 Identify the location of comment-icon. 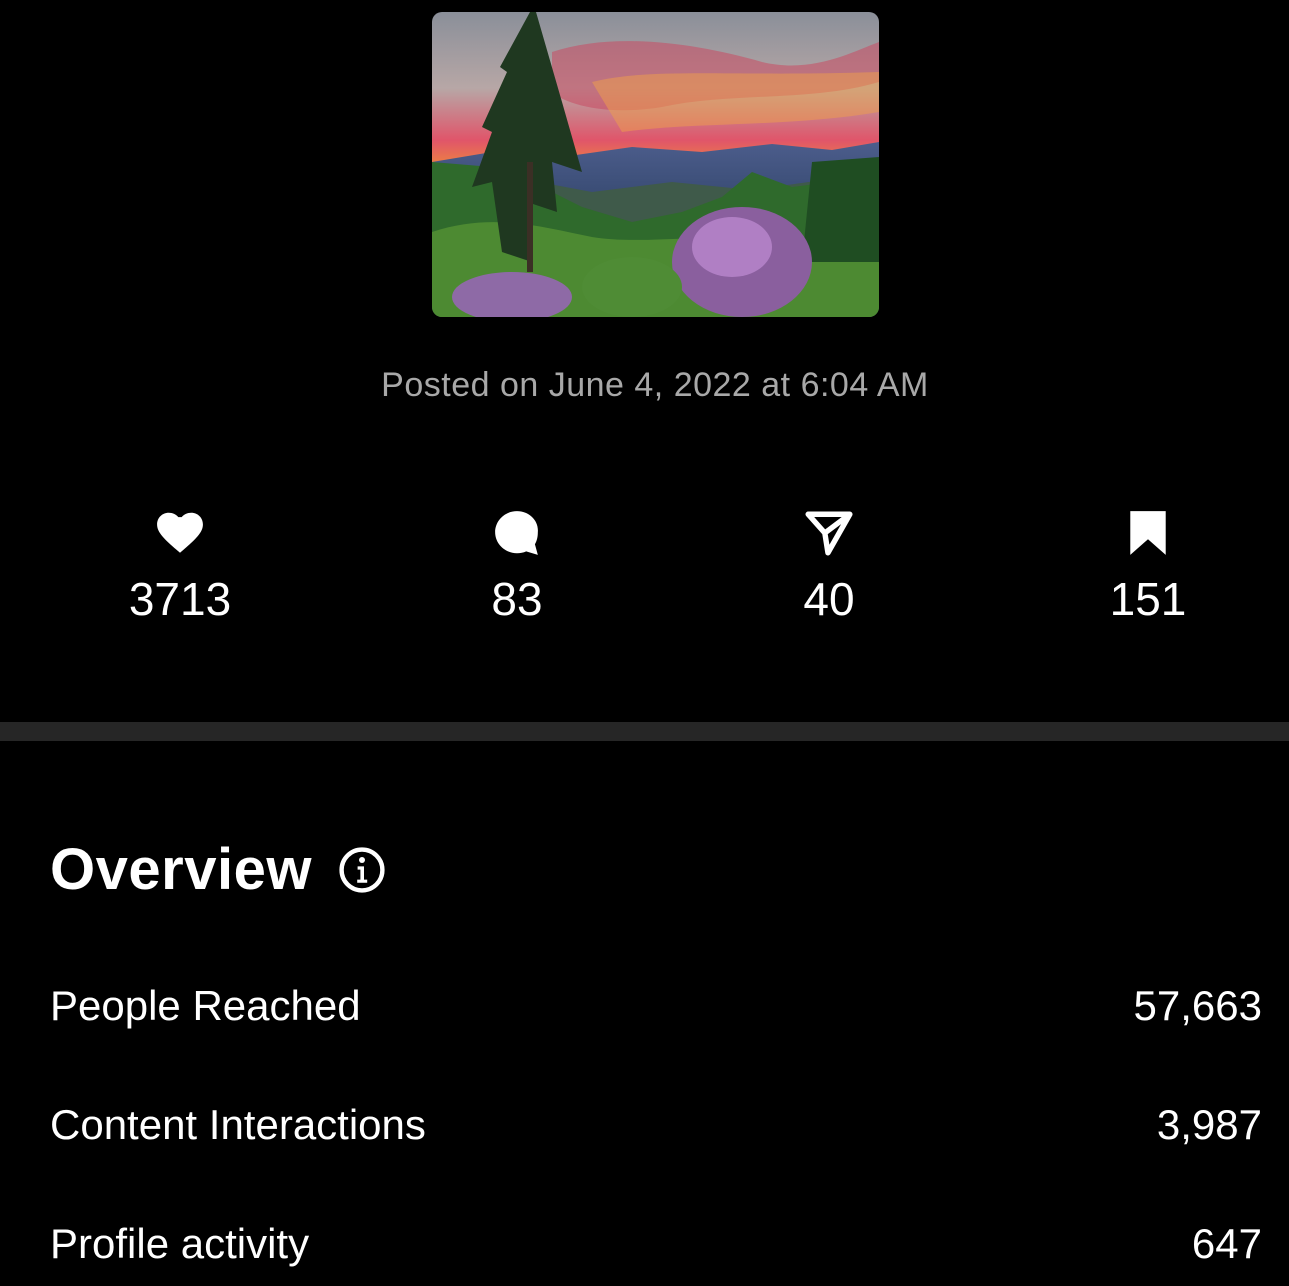
(517, 536).